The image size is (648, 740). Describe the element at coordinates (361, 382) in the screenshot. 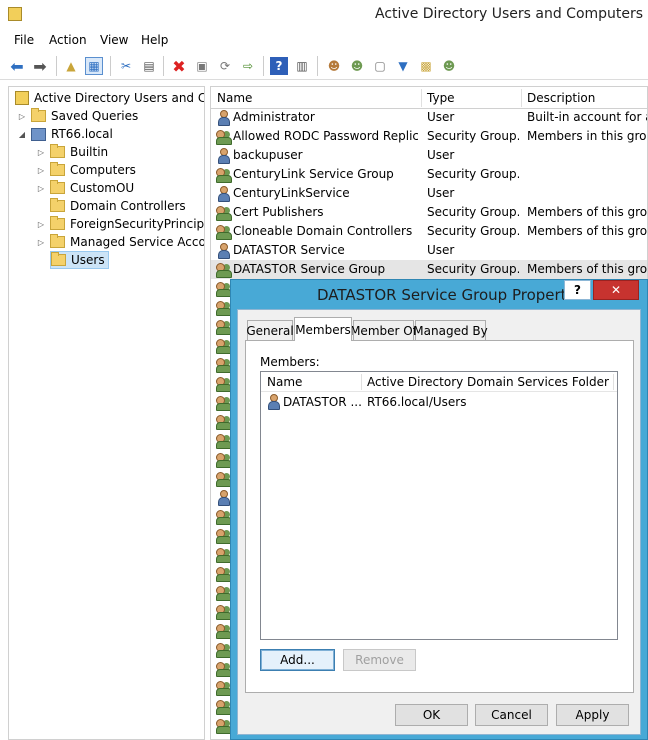

I see `column-separator` at that location.